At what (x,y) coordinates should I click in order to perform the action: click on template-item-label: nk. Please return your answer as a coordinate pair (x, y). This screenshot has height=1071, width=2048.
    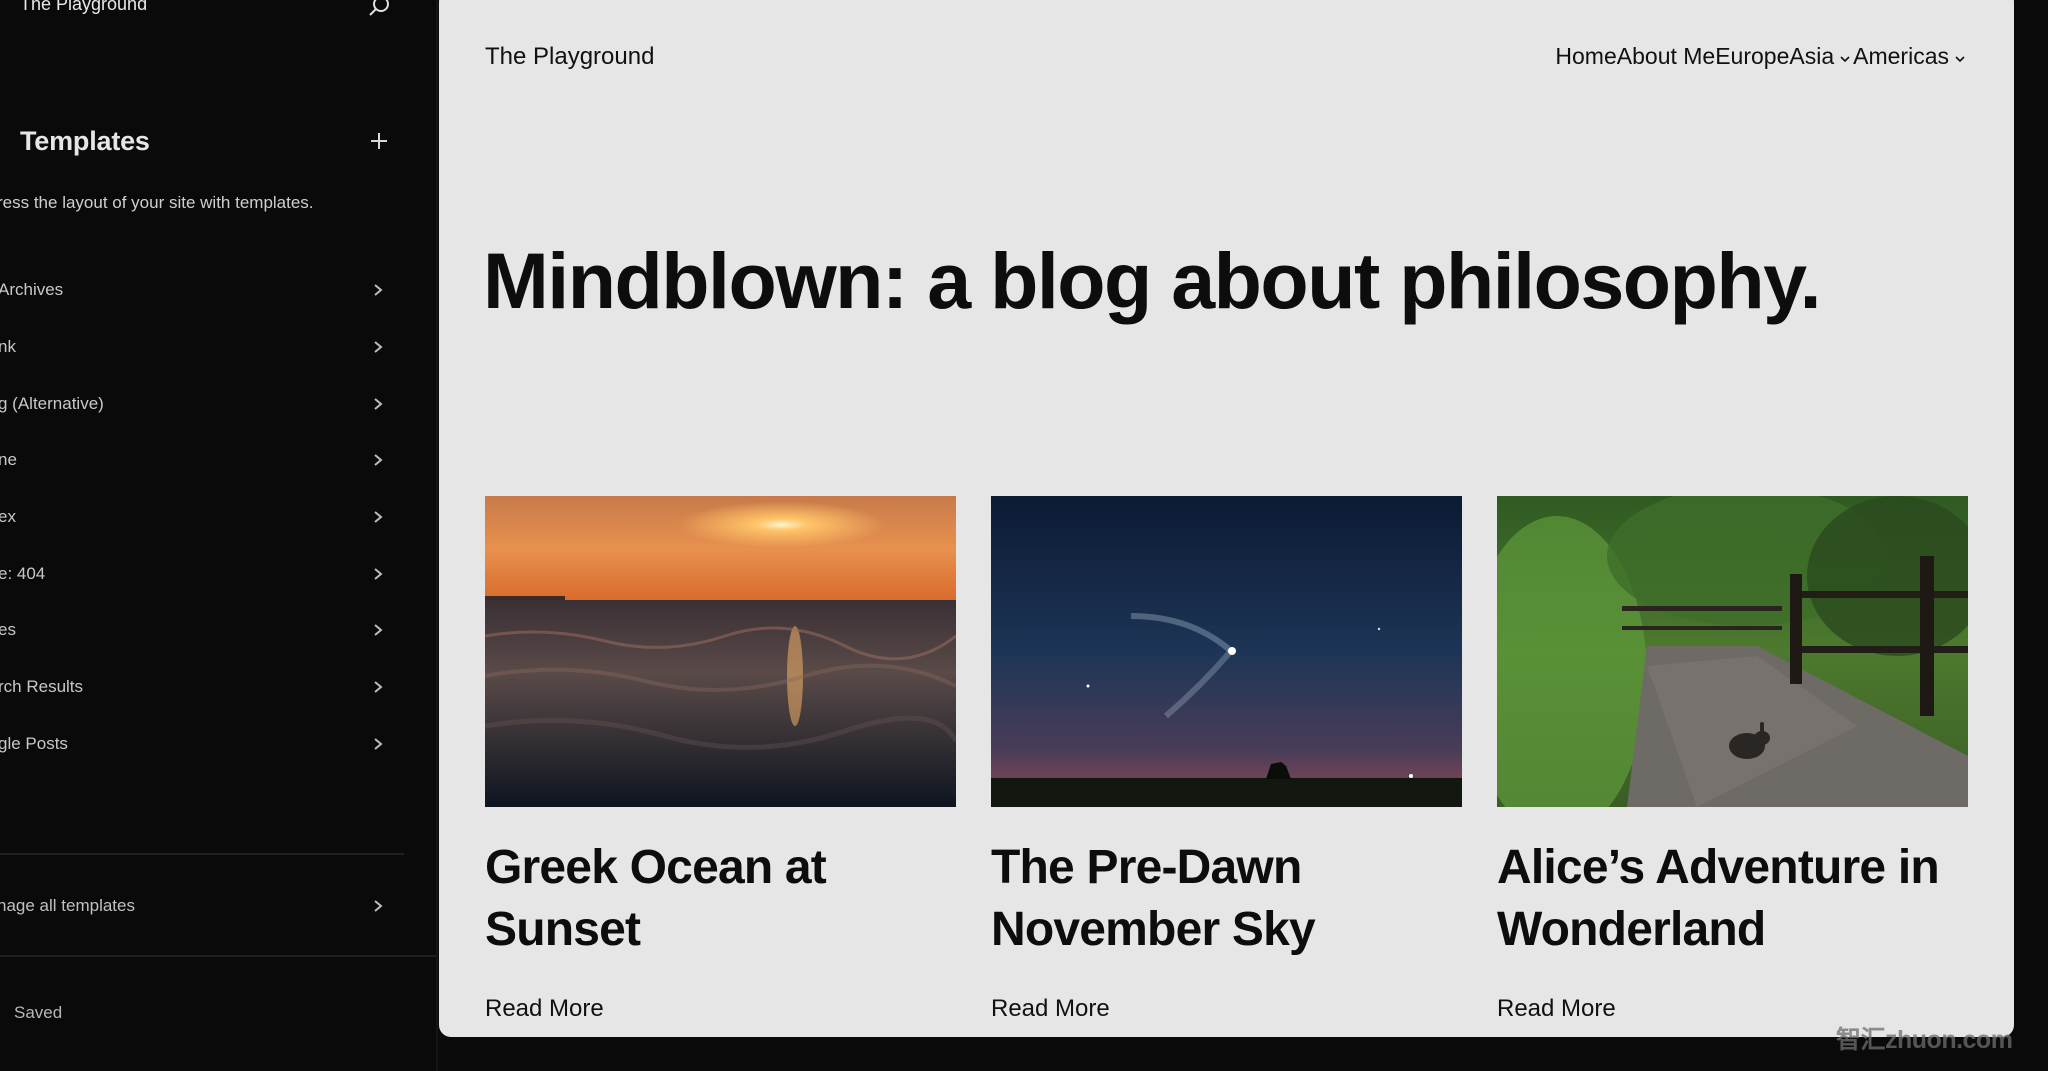
    Looking at the image, I should click on (8, 347).